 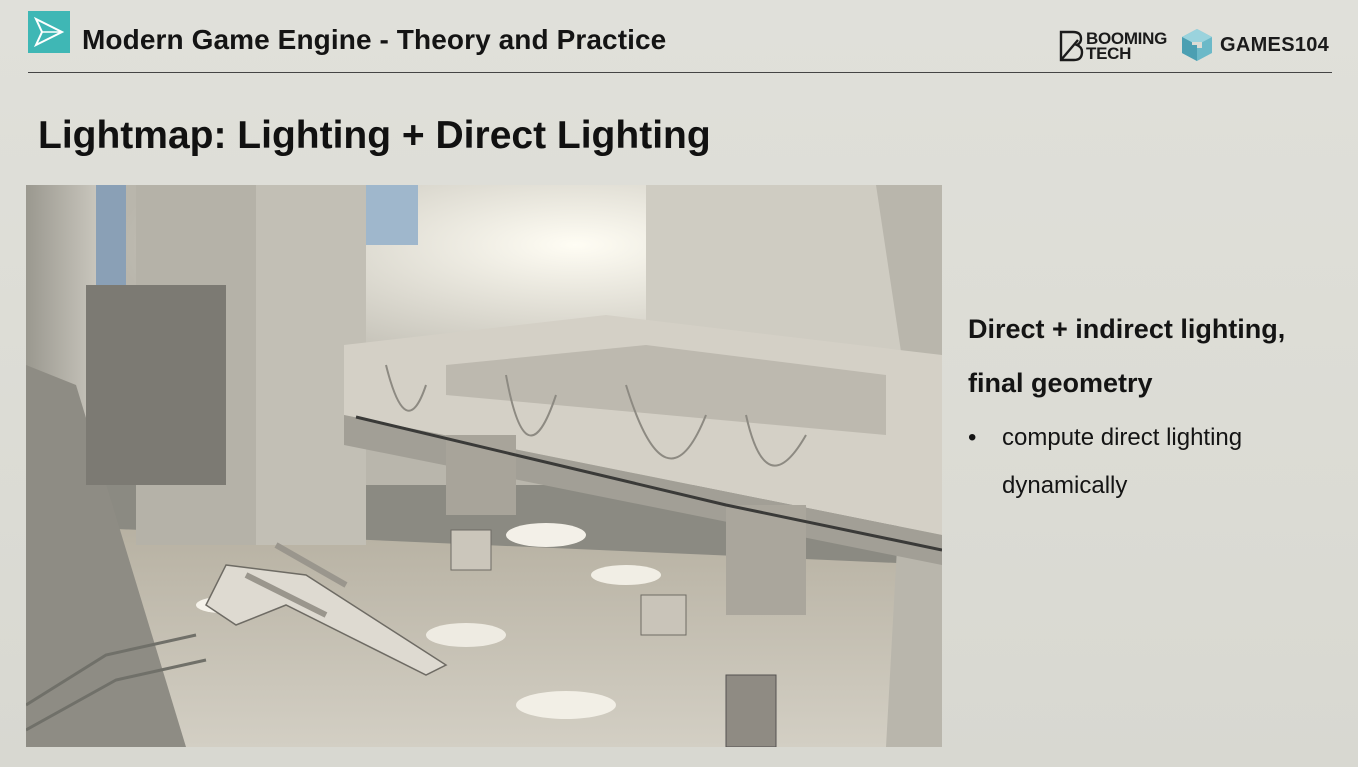 What do you see at coordinates (374, 39) in the screenshot?
I see `course-title: Modern Game Engine - Theory and Practice` at bounding box center [374, 39].